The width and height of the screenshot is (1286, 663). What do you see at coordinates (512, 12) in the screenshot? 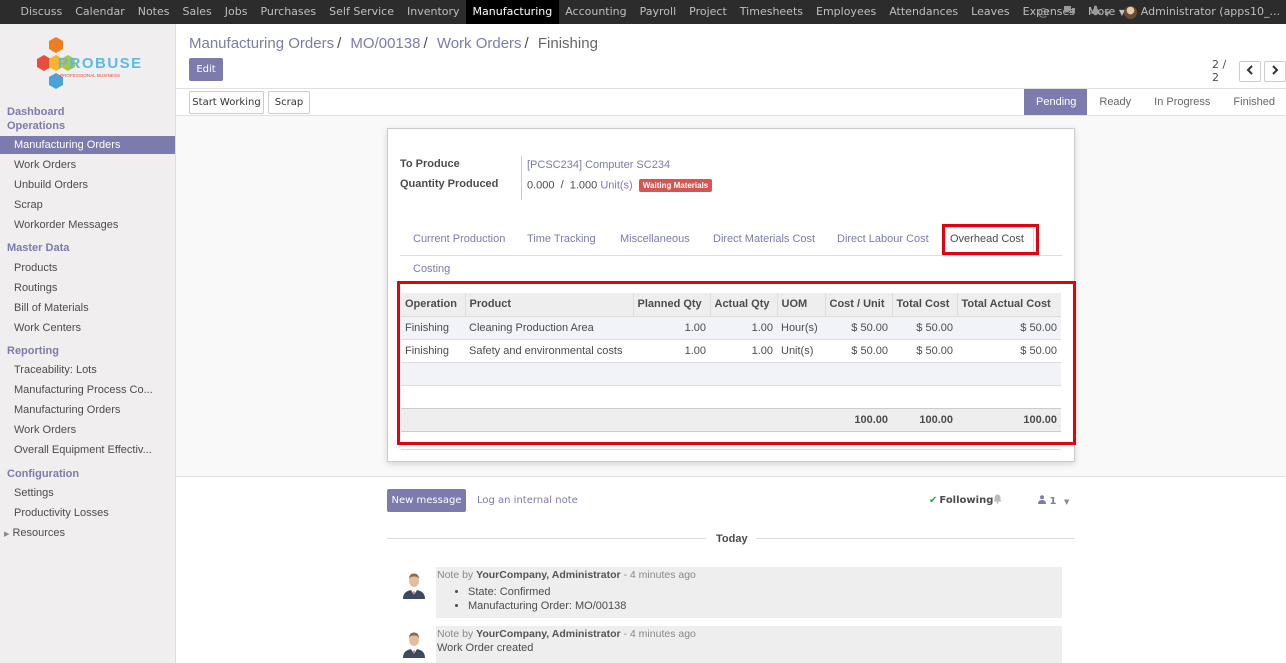
I see `menu-manufacturing: Manufacturing` at bounding box center [512, 12].